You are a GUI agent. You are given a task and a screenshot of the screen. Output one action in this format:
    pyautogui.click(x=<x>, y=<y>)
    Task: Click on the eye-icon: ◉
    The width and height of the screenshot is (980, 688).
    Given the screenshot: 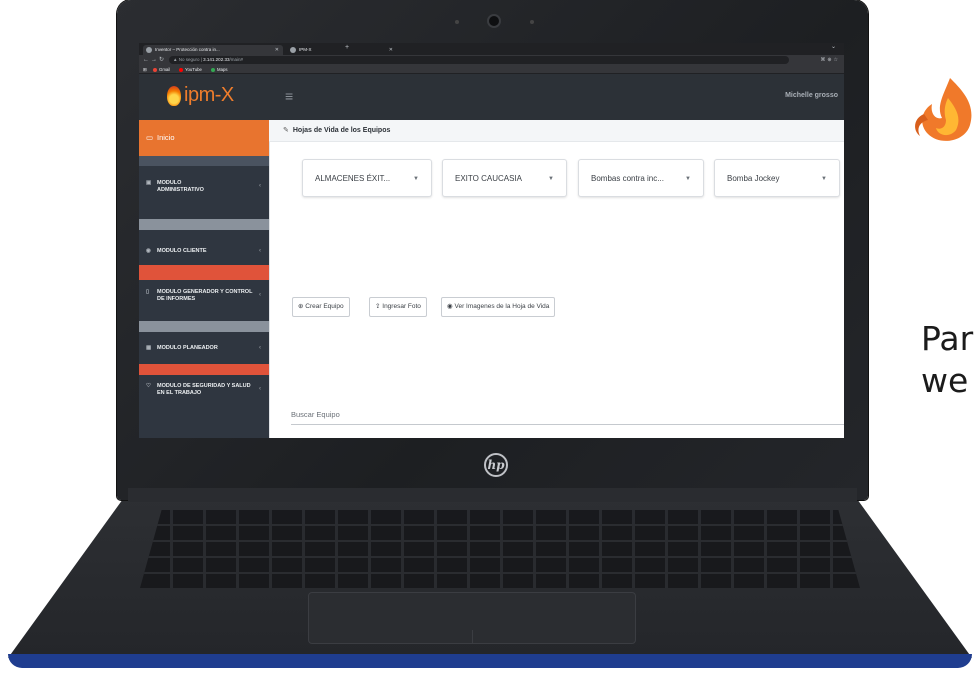 What is the action you would take?
    pyautogui.click(x=450, y=306)
    